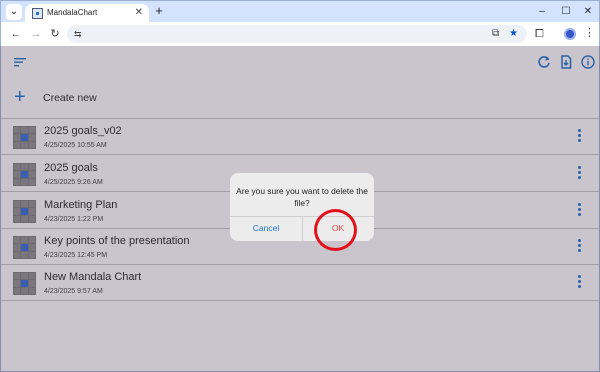 The image size is (600, 372). I want to click on browser-title-bar: ⌄ MandalaChart ✕ + – ☐ ✕, so click(300, 11).